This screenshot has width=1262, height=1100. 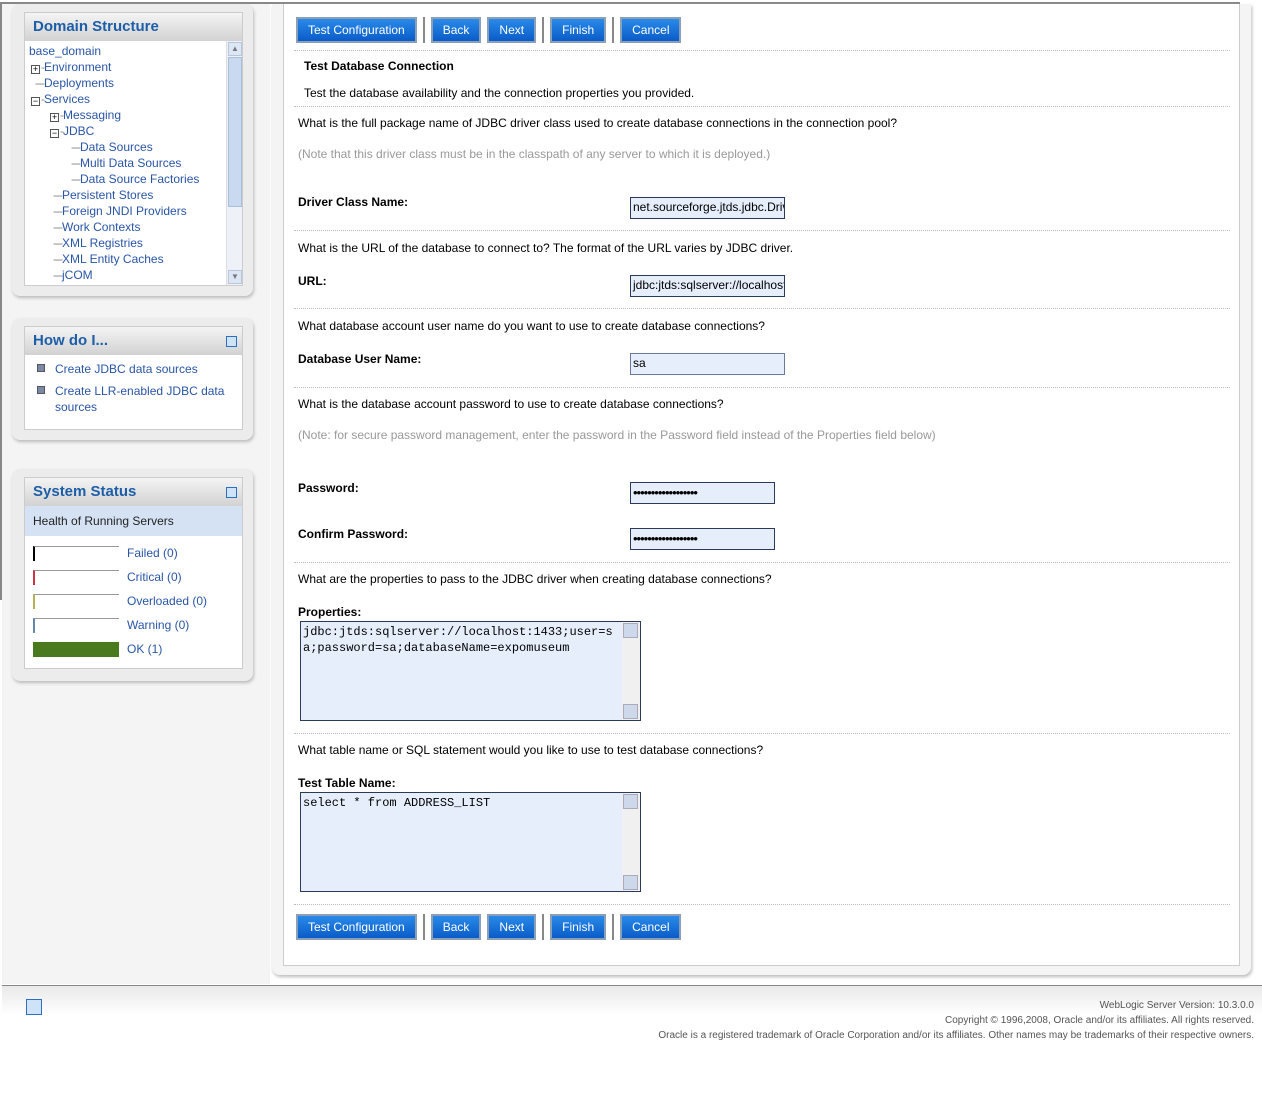 What do you see at coordinates (34, 1007) in the screenshot?
I see `footer-icon` at bounding box center [34, 1007].